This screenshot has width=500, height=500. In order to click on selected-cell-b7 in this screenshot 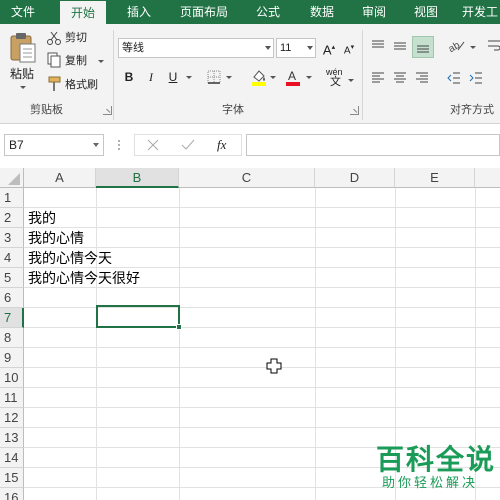, I will do `click(139, 317)`.